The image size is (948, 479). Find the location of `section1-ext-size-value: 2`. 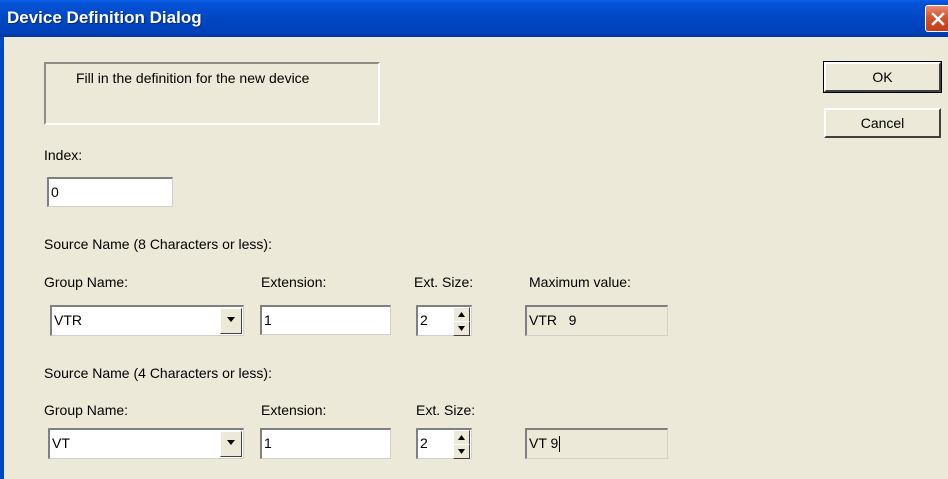

section1-ext-size-value: 2 is located at coordinates (424, 320).